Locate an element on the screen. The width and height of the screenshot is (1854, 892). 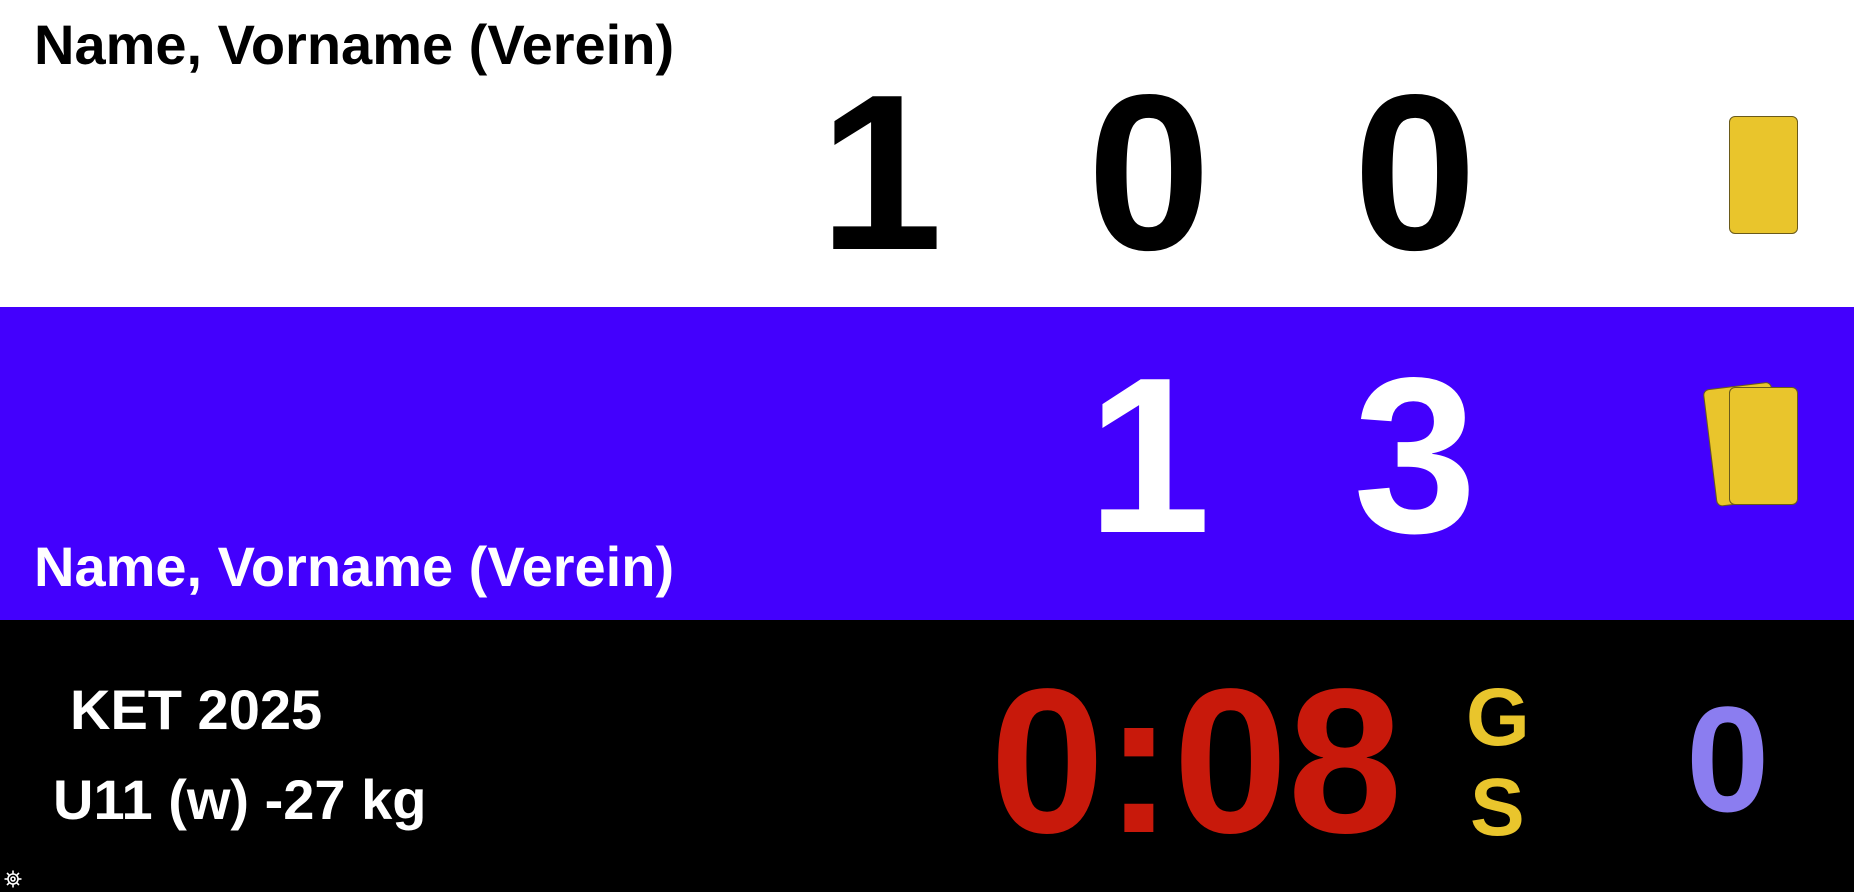
blue-competitor-name: Name, Vorname (Verein) is located at coordinates (354, 566).